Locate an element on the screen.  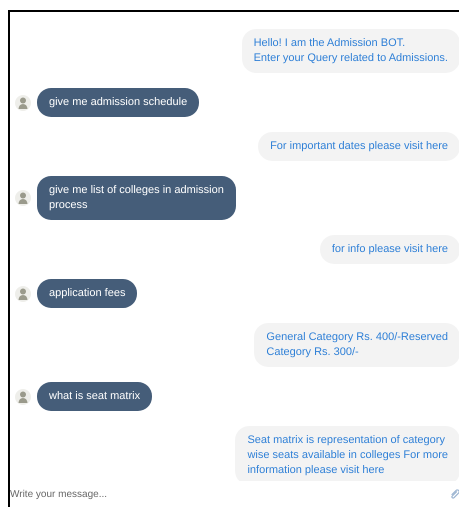
paperclip-icon is located at coordinates (454, 494).